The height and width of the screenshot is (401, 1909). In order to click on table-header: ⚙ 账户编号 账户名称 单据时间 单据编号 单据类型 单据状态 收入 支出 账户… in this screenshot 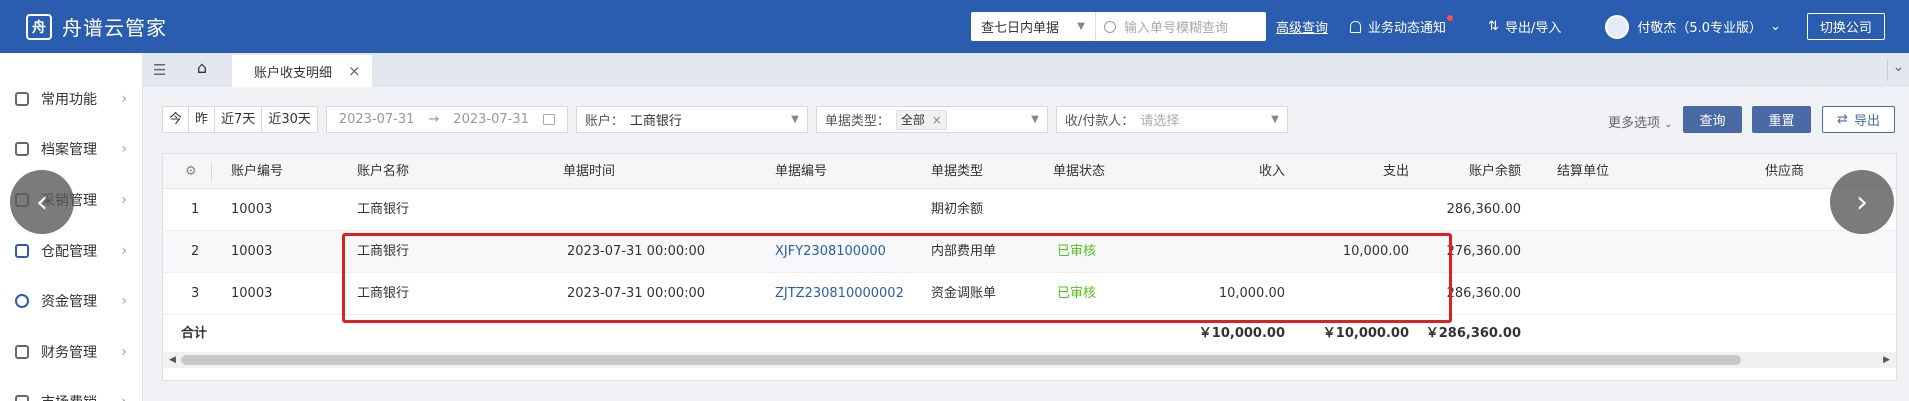, I will do `click(1029, 171)`.